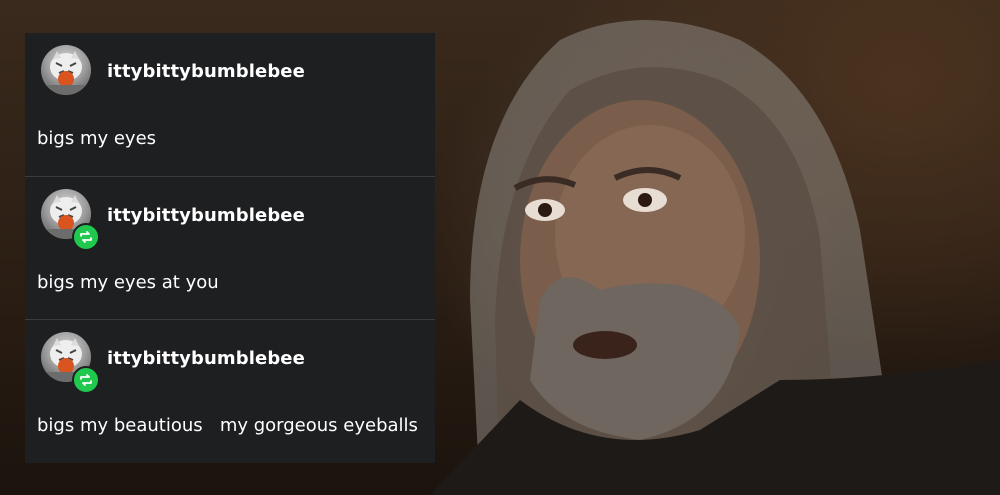 This screenshot has width=1000, height=495. Describe the element at coordinates (97, 138) in the screenshot. I see `post-text: bigs my eyes` at that location.